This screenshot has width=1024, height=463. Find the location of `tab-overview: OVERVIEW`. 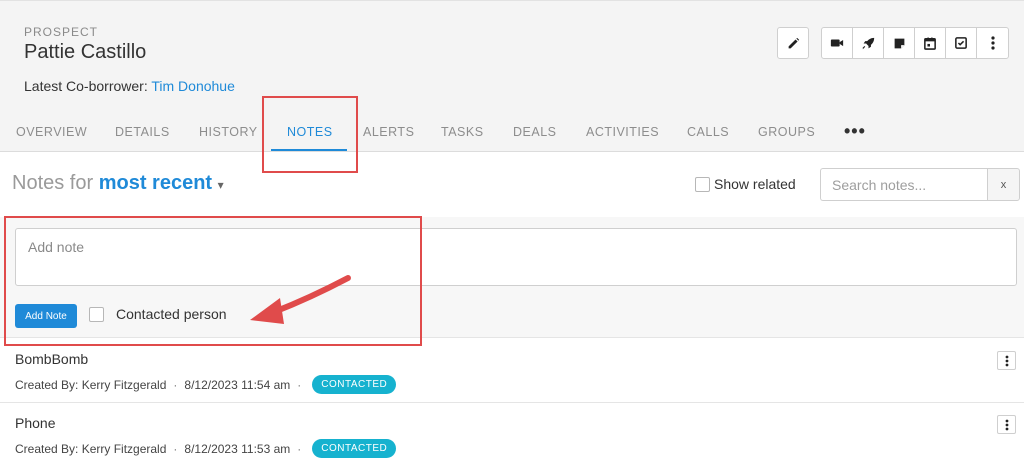

tab-overview: OVERVIEW is located at coordinates (51, 132).